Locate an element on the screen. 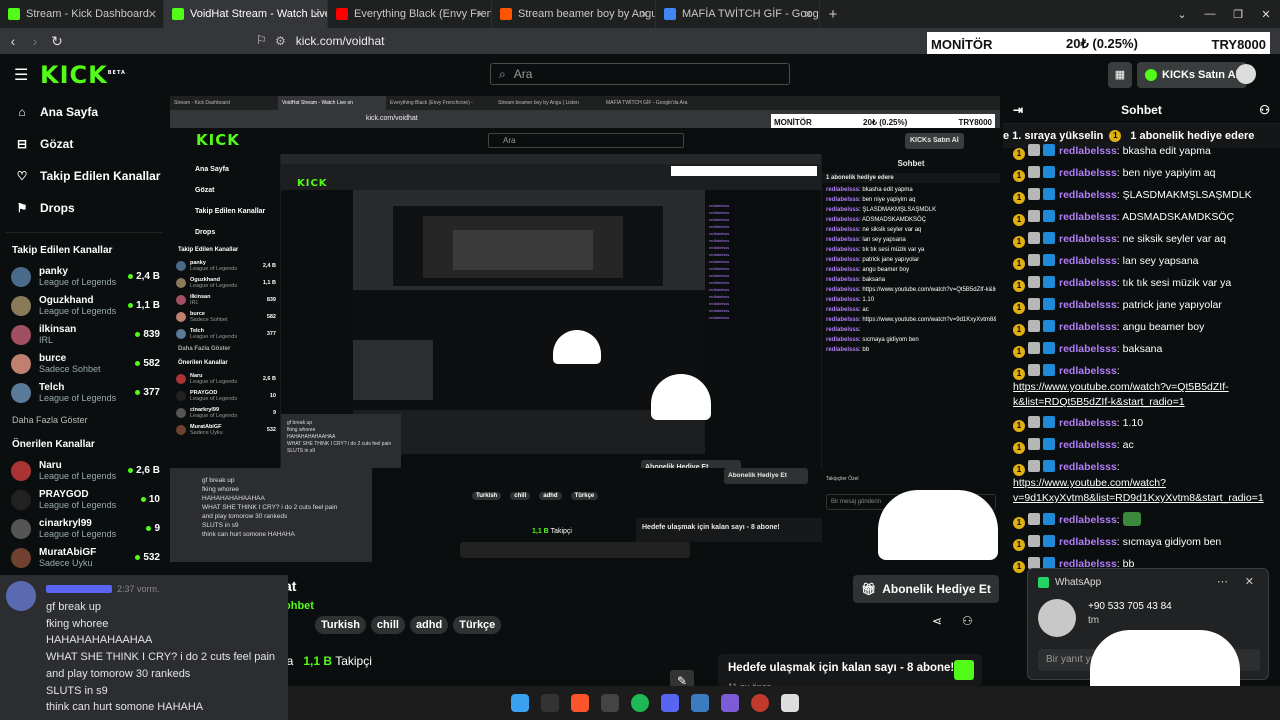 This screenshot has height=720, width=1280. discord-line: HAHAHAHAHAAHAA is located at coordinates (99, 640).